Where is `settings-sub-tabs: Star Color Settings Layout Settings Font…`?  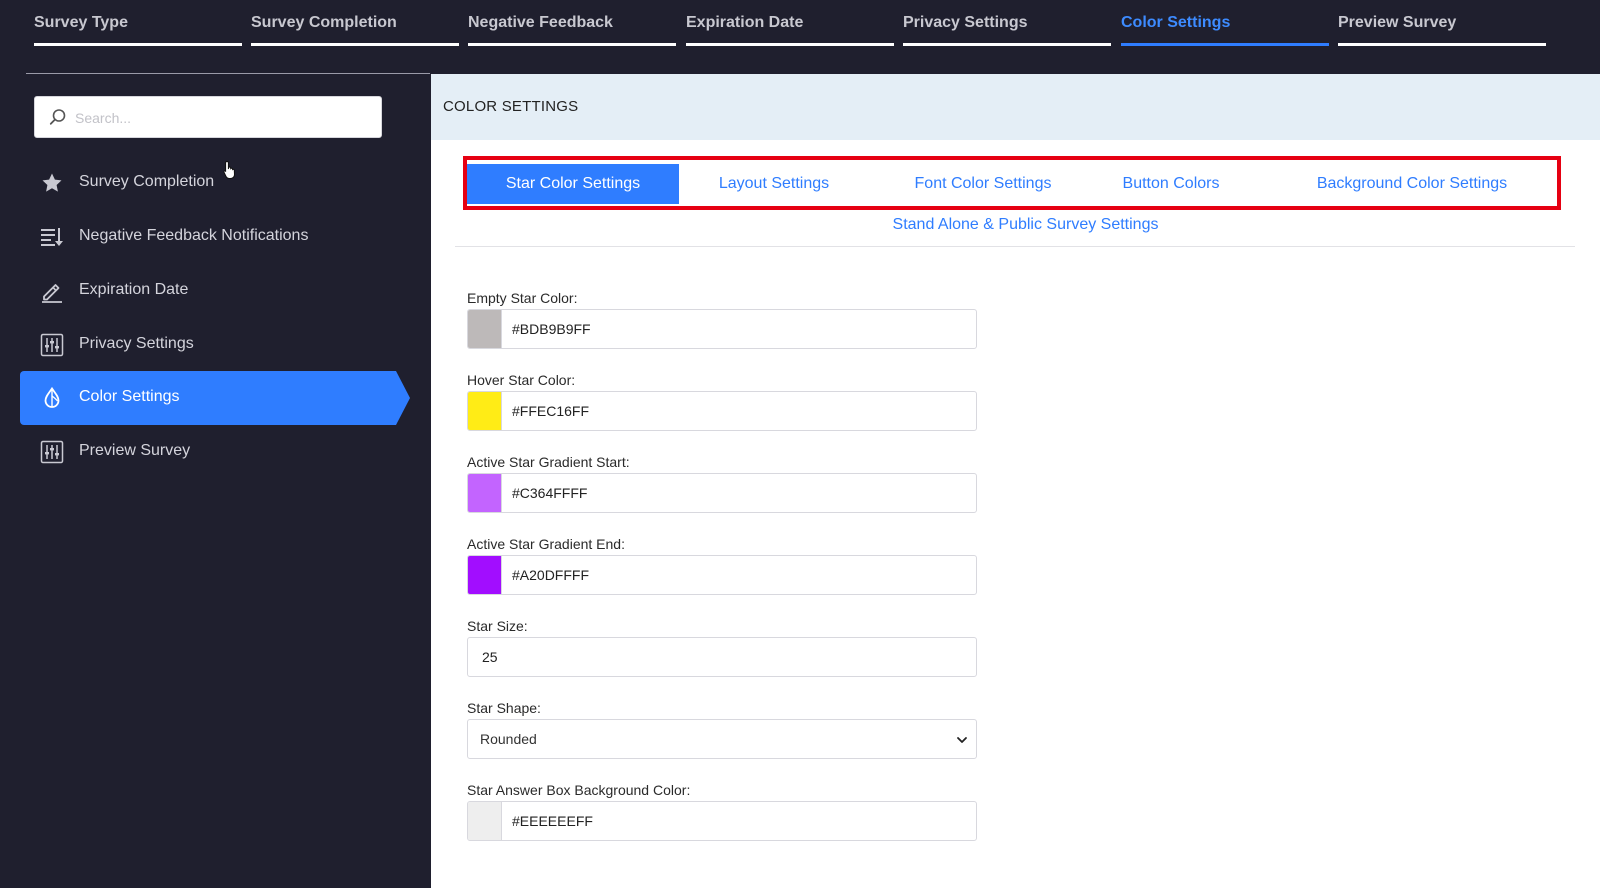
settings-sub-tabs: Star Color Settings Layout Settings Font… is located at coordinates (1012, 183).